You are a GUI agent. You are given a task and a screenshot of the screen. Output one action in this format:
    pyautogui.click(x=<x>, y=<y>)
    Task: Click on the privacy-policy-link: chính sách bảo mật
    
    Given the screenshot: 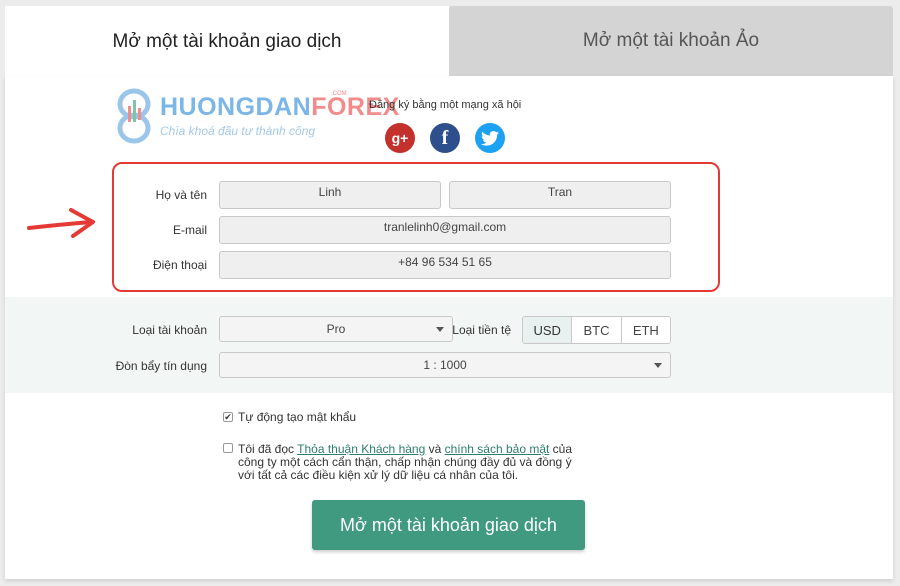 What is the action you would take?
    pyautogui.click(x=497, y=449)
    